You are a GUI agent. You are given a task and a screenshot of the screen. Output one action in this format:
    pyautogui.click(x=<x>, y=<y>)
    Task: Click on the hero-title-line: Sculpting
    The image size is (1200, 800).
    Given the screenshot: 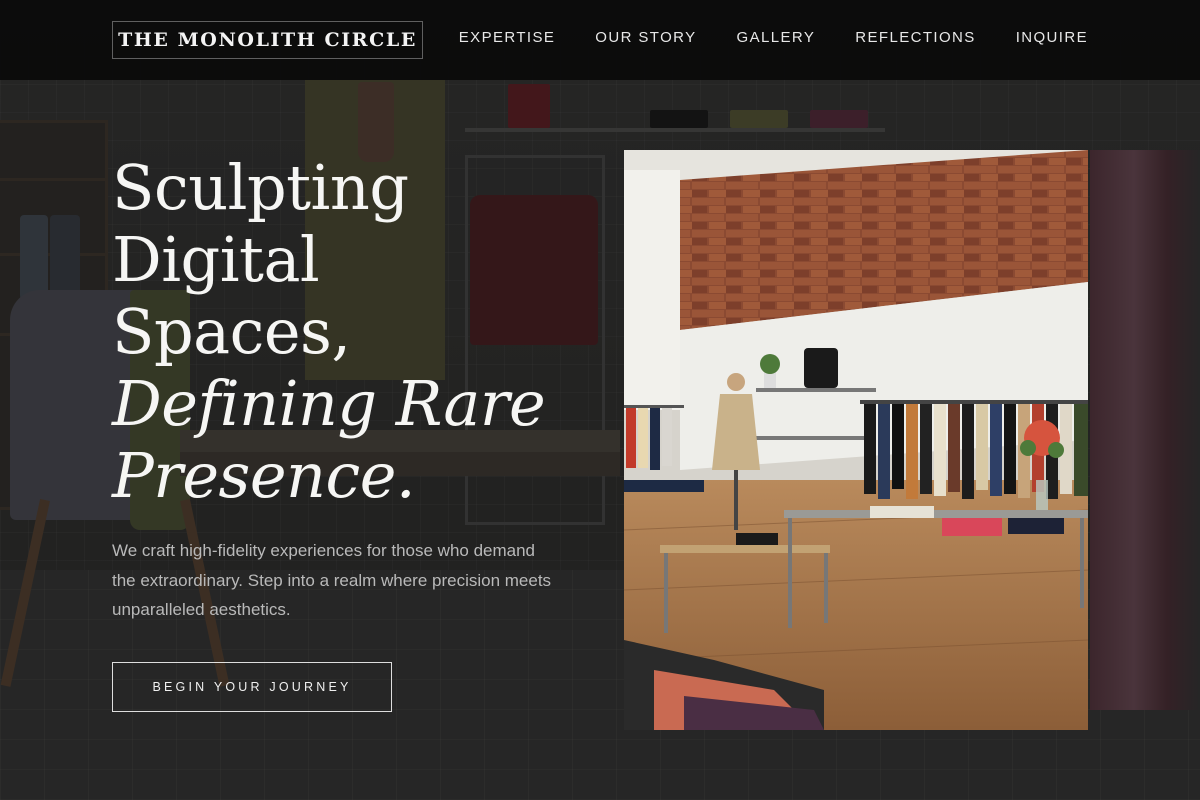 What is the action you would take?
    pyautogui.click(x=260, y=187)
    